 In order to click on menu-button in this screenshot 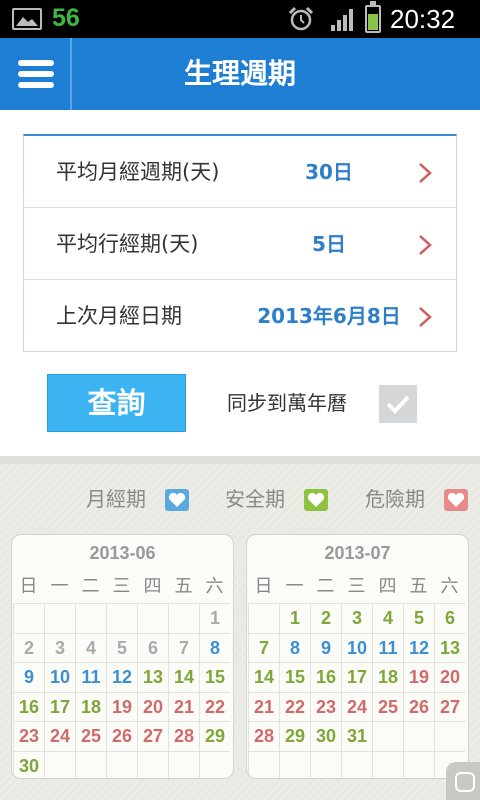, I will do `click(36, 74)`.